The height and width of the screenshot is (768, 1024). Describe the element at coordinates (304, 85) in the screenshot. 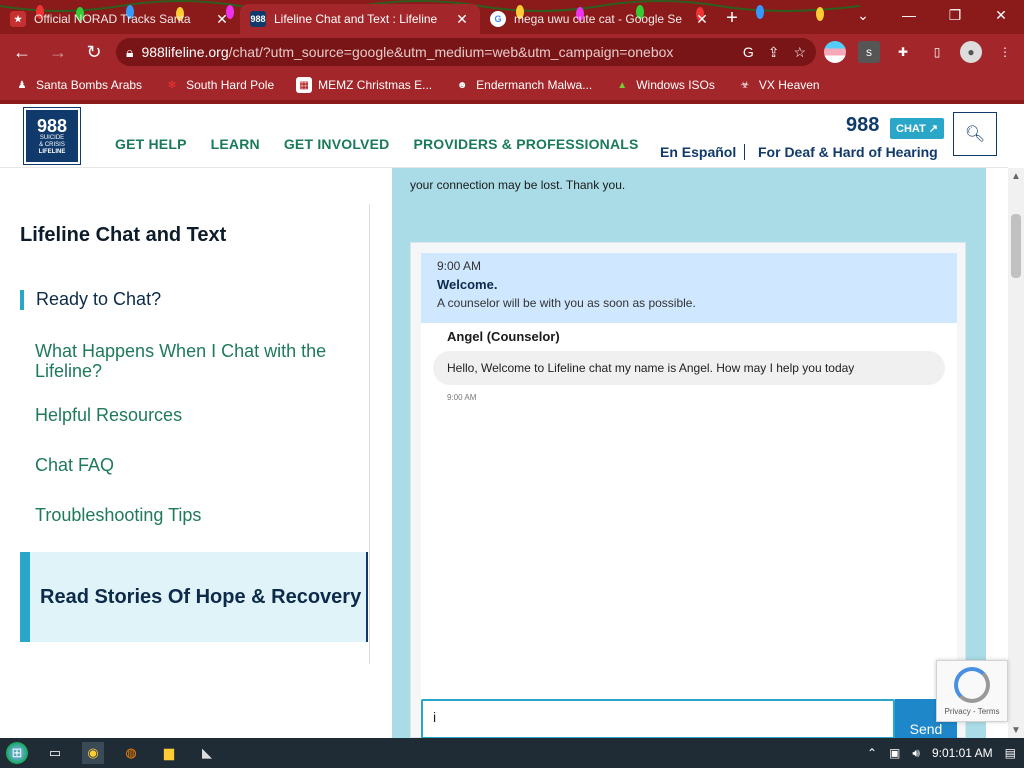

I see `memz-bookmark-icon: ▦` at that location.